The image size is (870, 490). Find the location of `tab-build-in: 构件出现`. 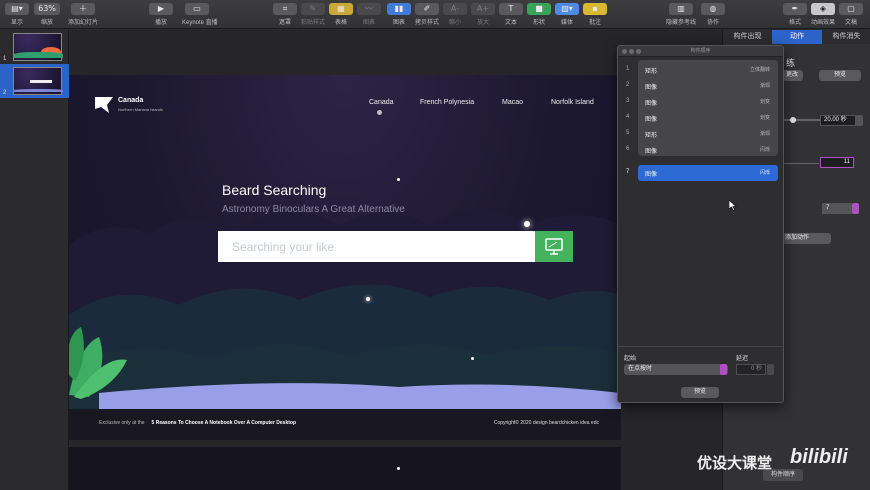

tab-build-in: 构件出现 is located at coordinates (747, 37).